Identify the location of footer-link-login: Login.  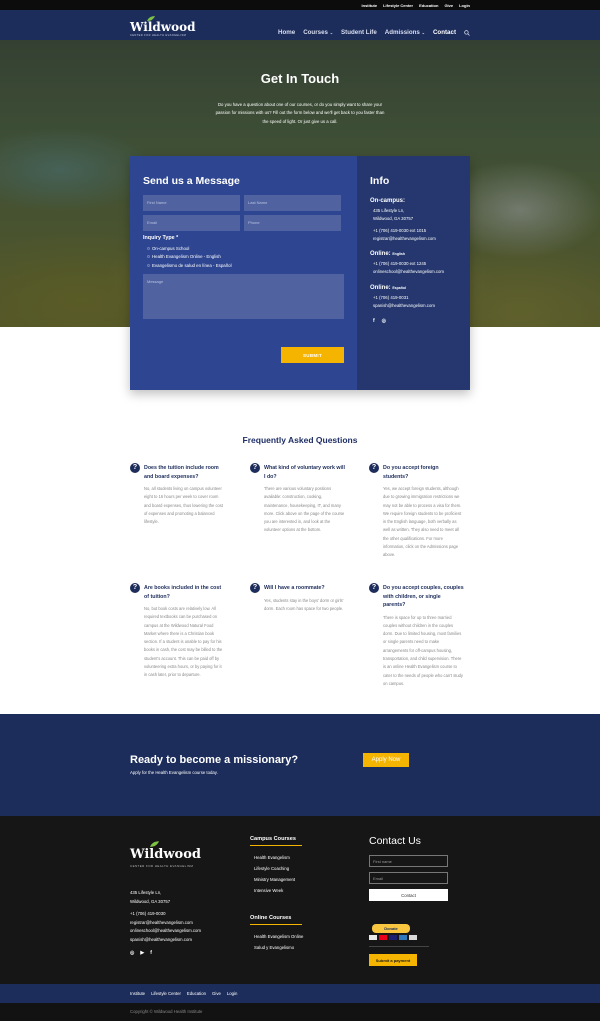
(232, 993).